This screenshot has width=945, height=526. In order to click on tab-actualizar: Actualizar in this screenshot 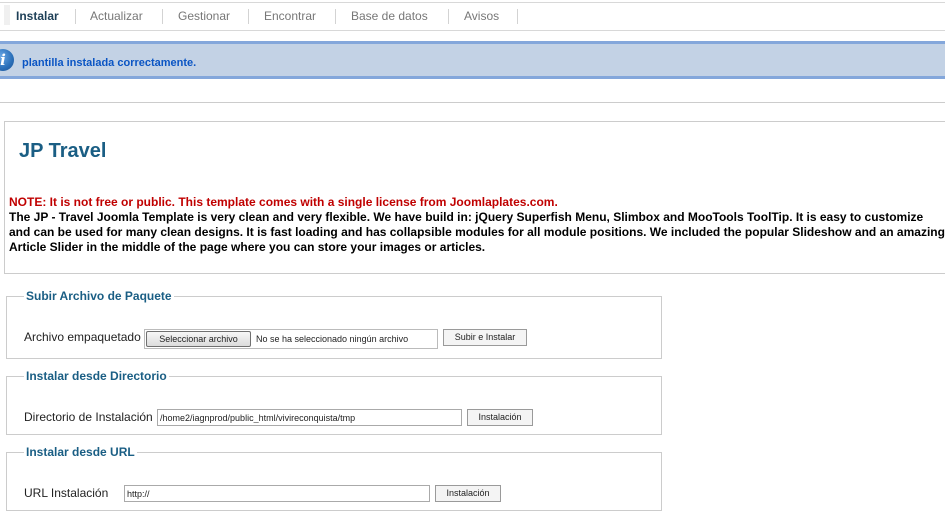, I will do `click(116, 16)`.